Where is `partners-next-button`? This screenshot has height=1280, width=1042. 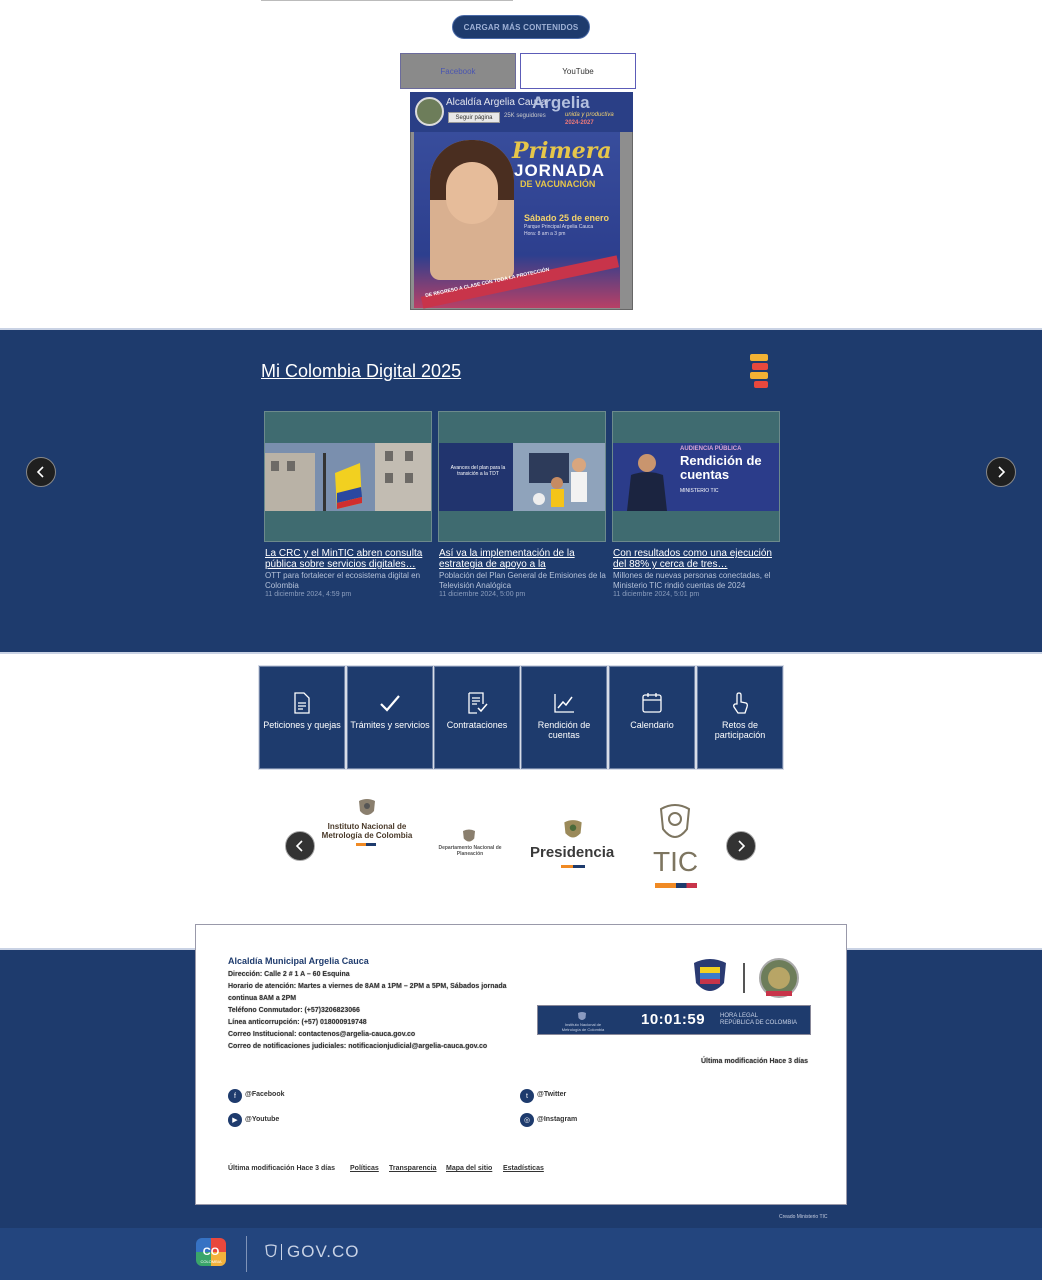
partners-next-button is located at coordinates (741, 846).